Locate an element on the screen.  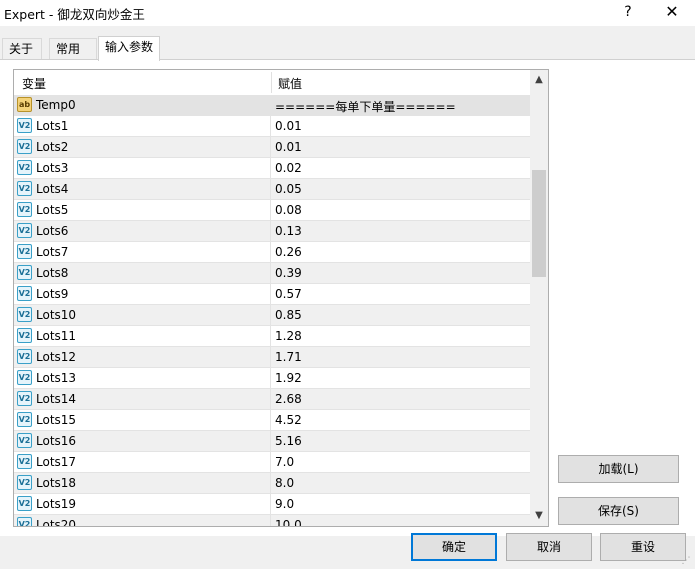
table-row: V2 Lots14 2.68 is located at coordinates (272, 399).